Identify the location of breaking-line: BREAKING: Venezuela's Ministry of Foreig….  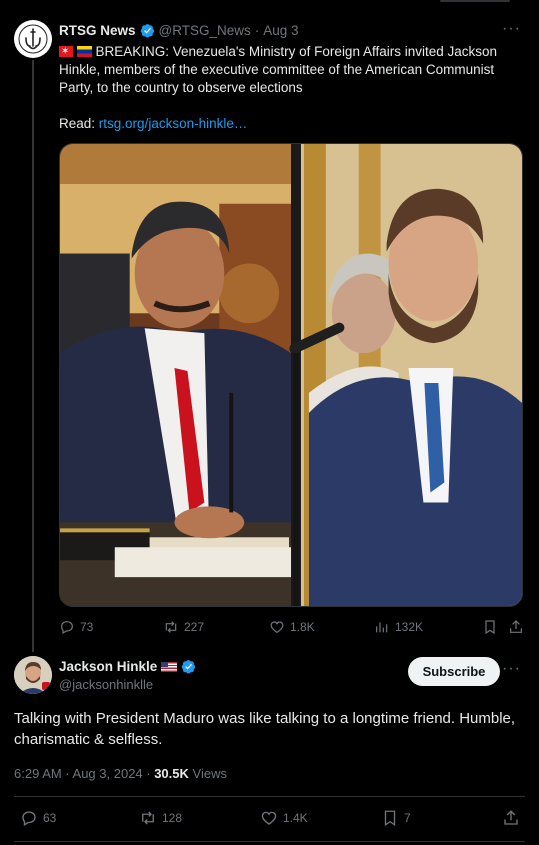
(289, 70).